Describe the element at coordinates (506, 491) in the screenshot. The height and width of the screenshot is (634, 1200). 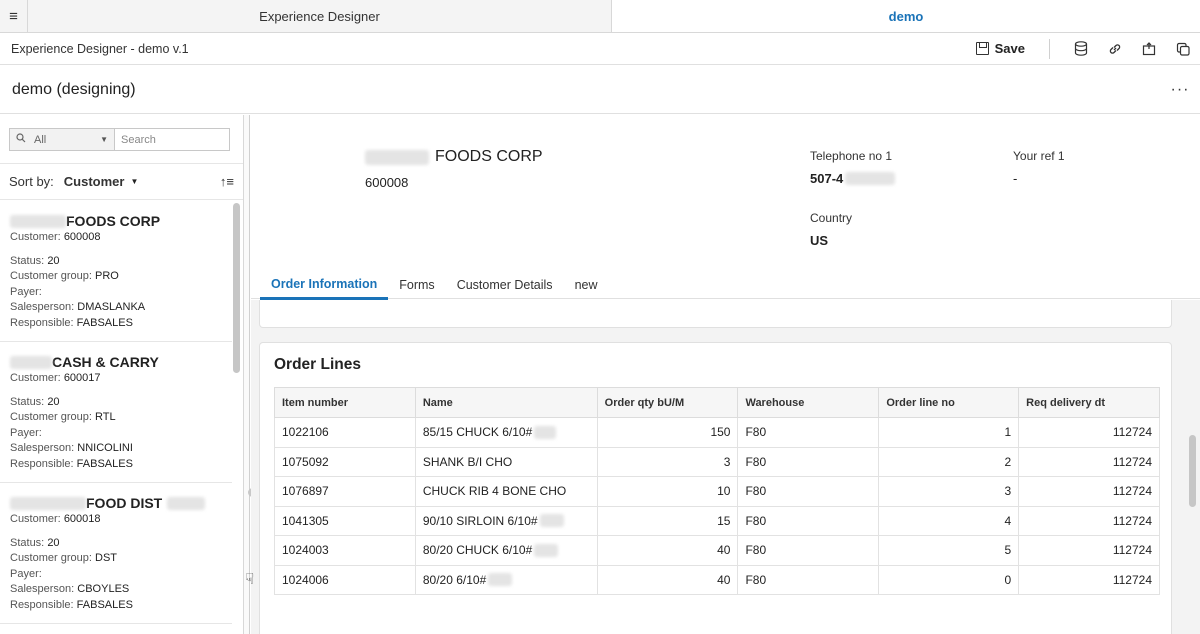
I see `name-cell: CHUCK RIB 4 BONE CHO` at that location.